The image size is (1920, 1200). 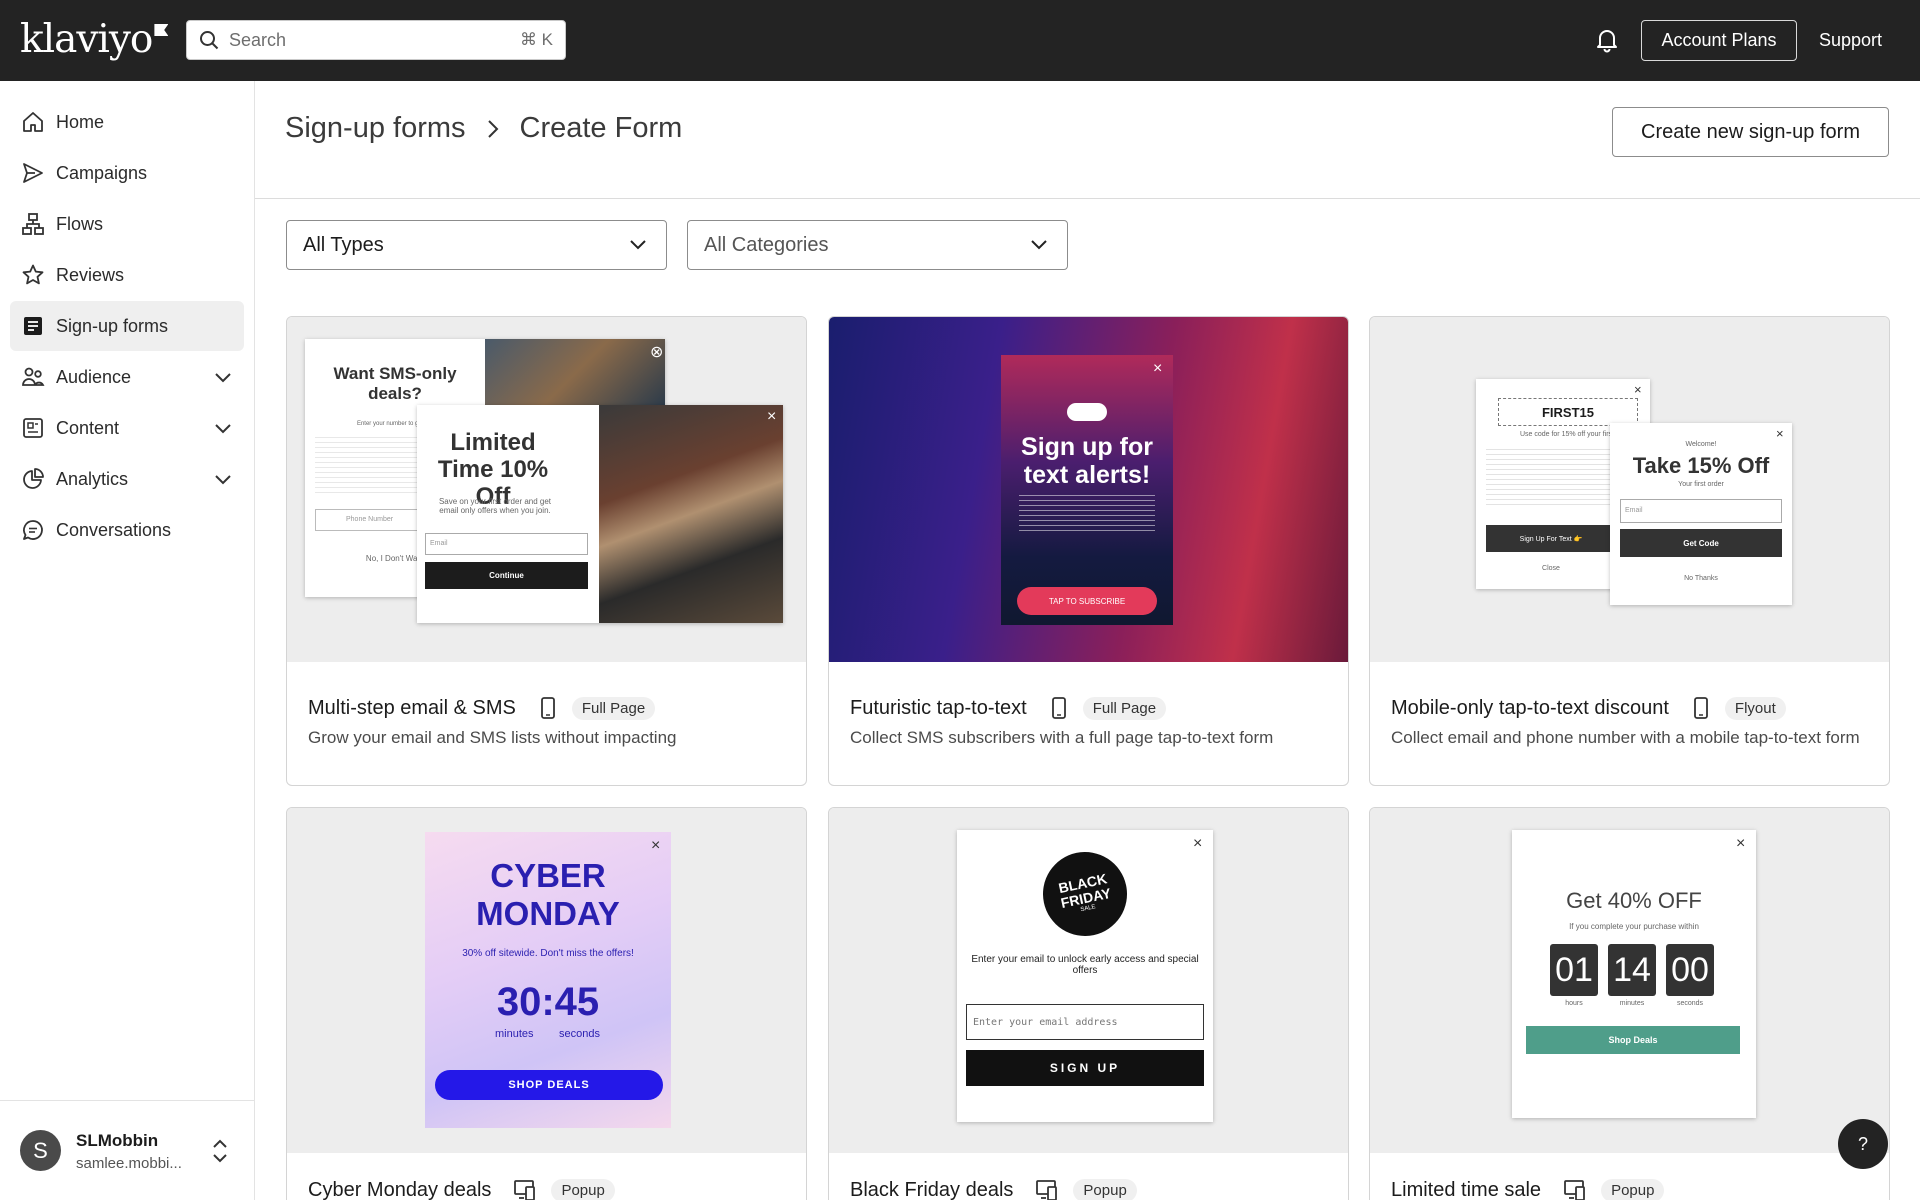 I want to click on chat-icon, so click(x=33, y=530).